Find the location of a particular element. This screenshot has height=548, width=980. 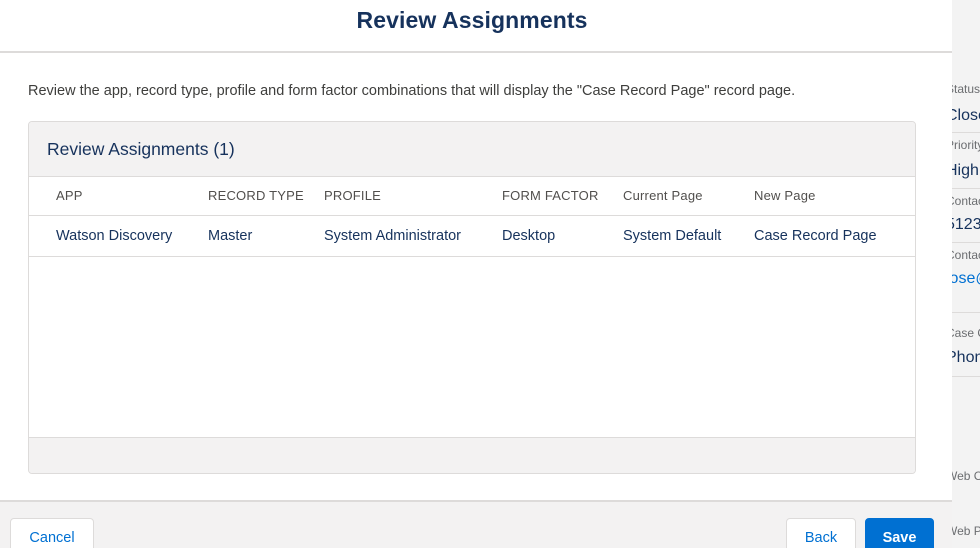

bg-web-phone-label: Web Phone is located at coordinates (966, 531).